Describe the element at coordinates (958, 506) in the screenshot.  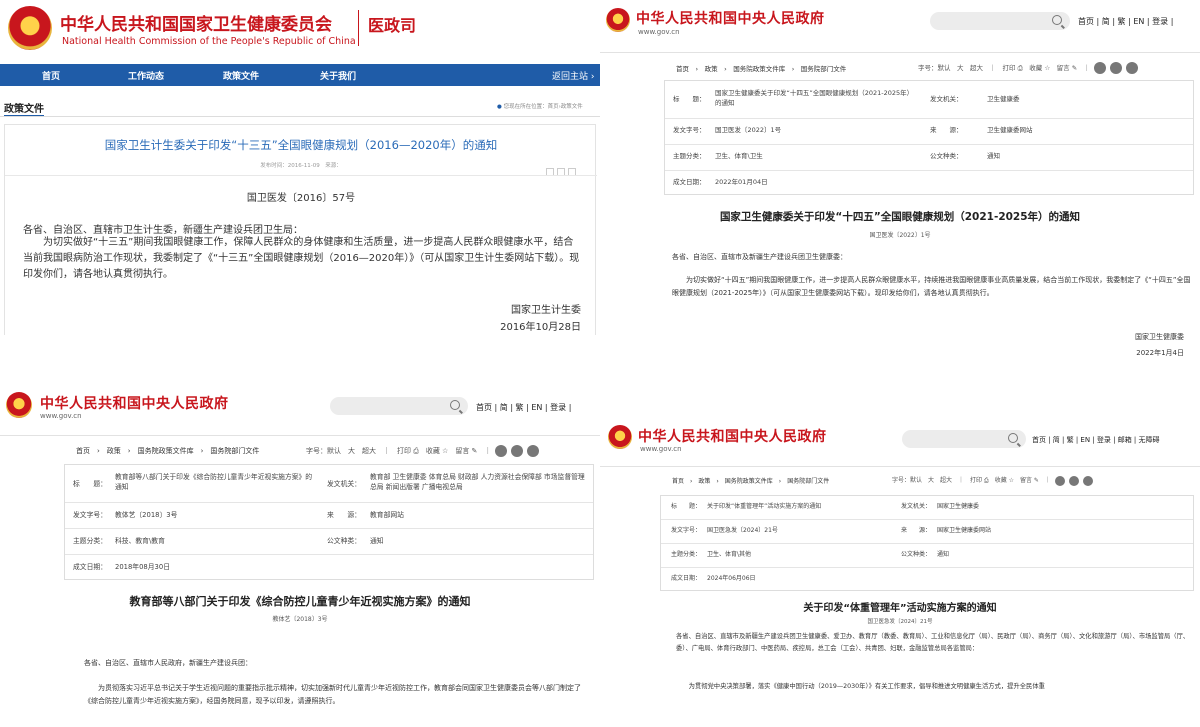
I see `value-org: 国家卫生健康委` at that location.